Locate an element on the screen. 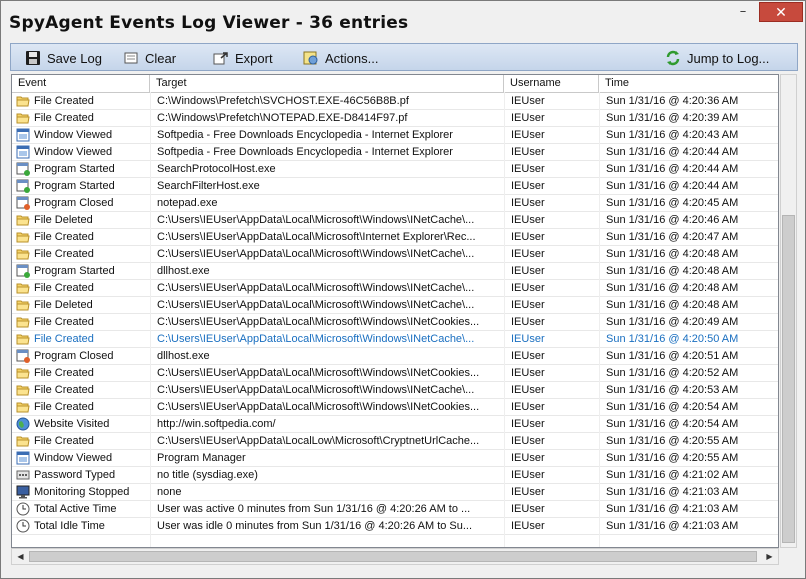  clear-button: Clear is located at coordinates (149, 58).